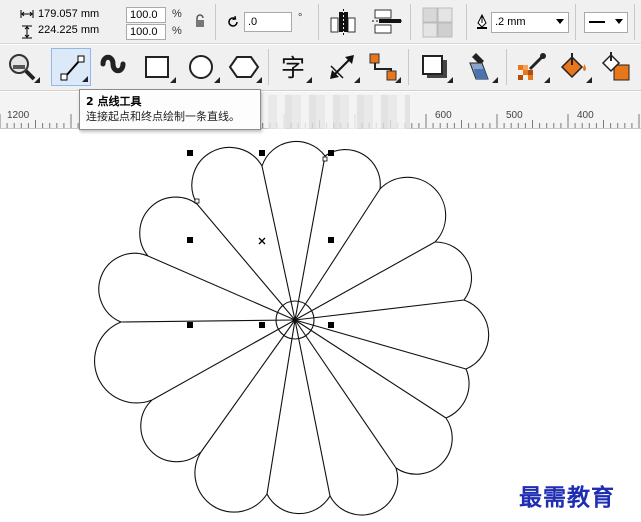 The width and height of the screenshot is (641, 522). What do you see at coordinates (77, 15) in the screenshot?
I see `width-field: 179.057 mm` at bounding box center [77, 15].